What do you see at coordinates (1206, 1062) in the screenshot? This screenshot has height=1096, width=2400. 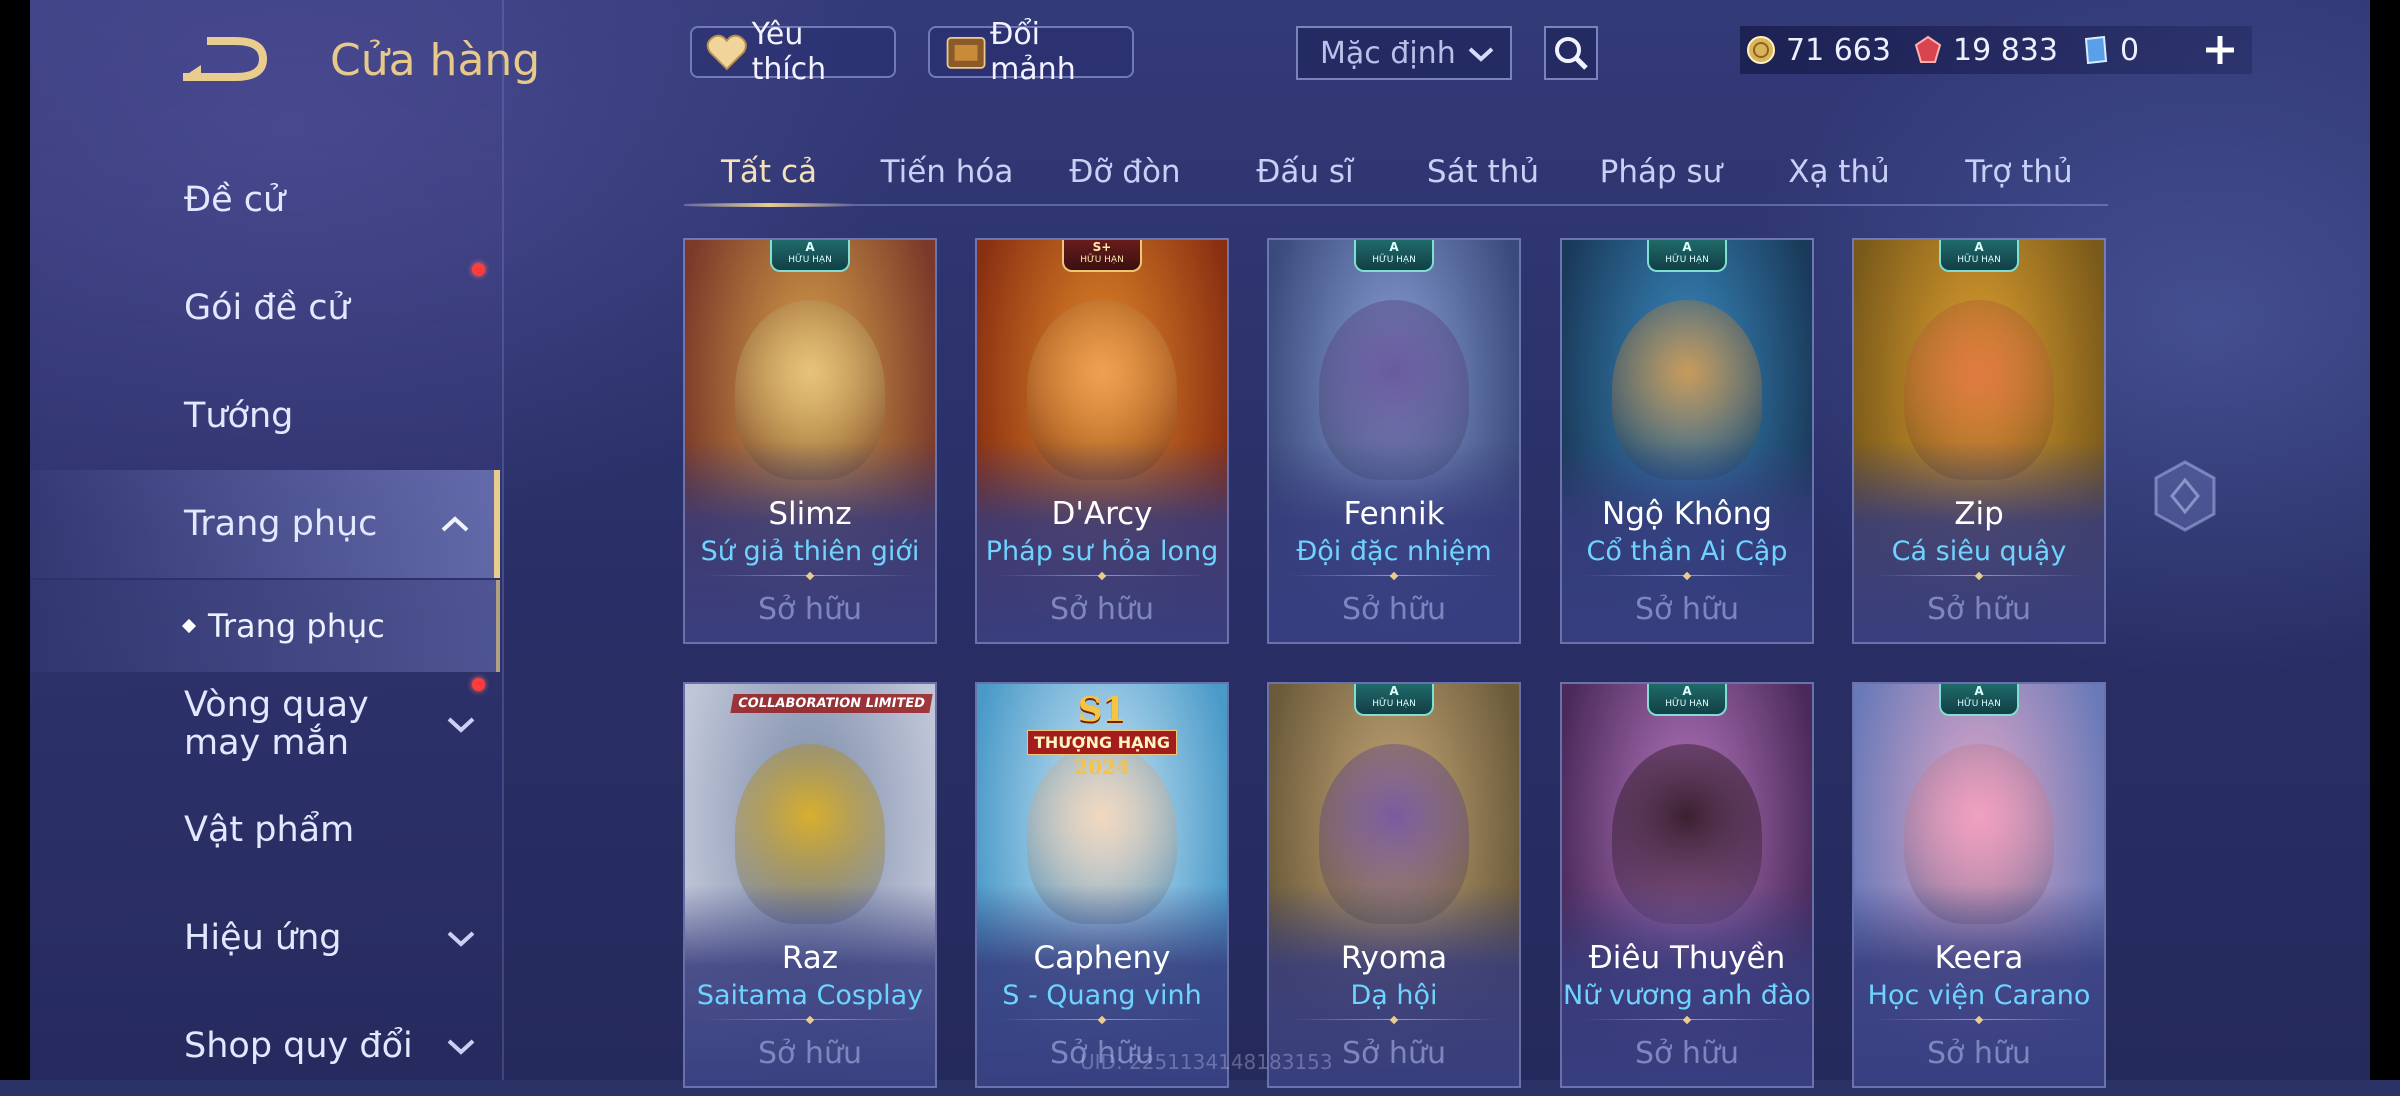 I see `uid-watermark: UID: 2251134148183153` at bounding box center [1206, 1062].